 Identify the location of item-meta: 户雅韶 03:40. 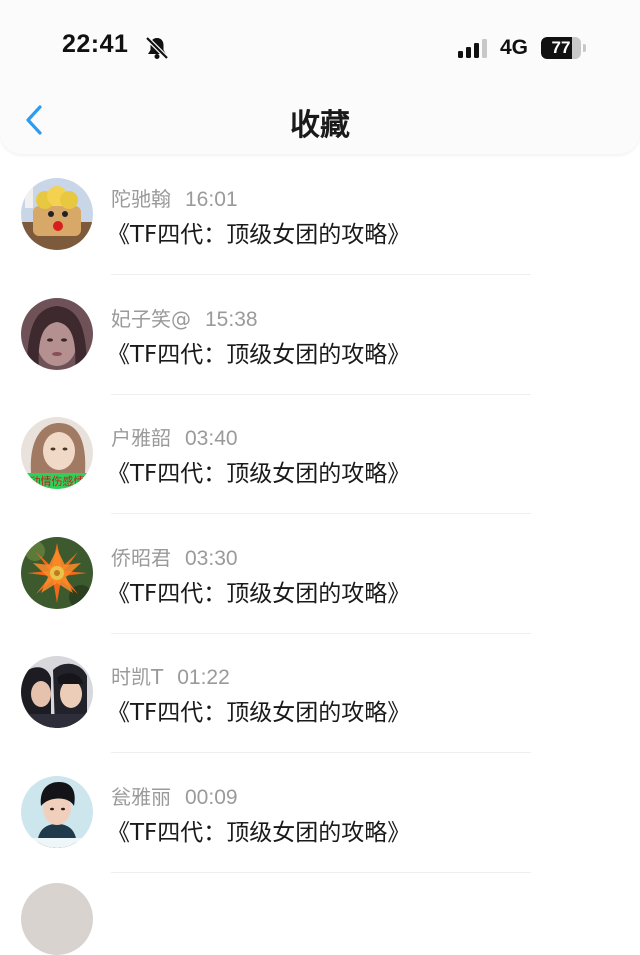
(174, 436).